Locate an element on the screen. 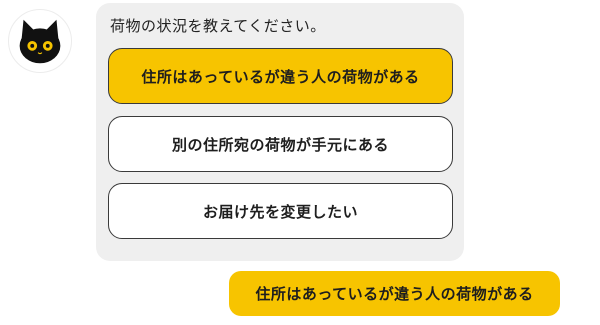  choice-label: お届け先を変更したい is located at coordinates (280, 211).